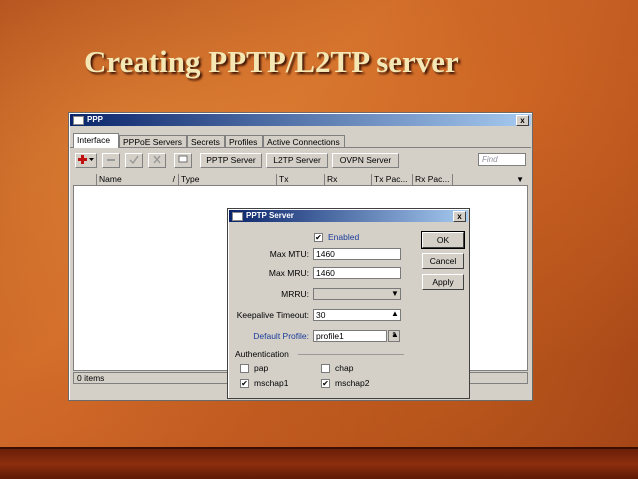 The image size is (638, 479). I want to click on tab-interface: Interface, so click(96, 140).